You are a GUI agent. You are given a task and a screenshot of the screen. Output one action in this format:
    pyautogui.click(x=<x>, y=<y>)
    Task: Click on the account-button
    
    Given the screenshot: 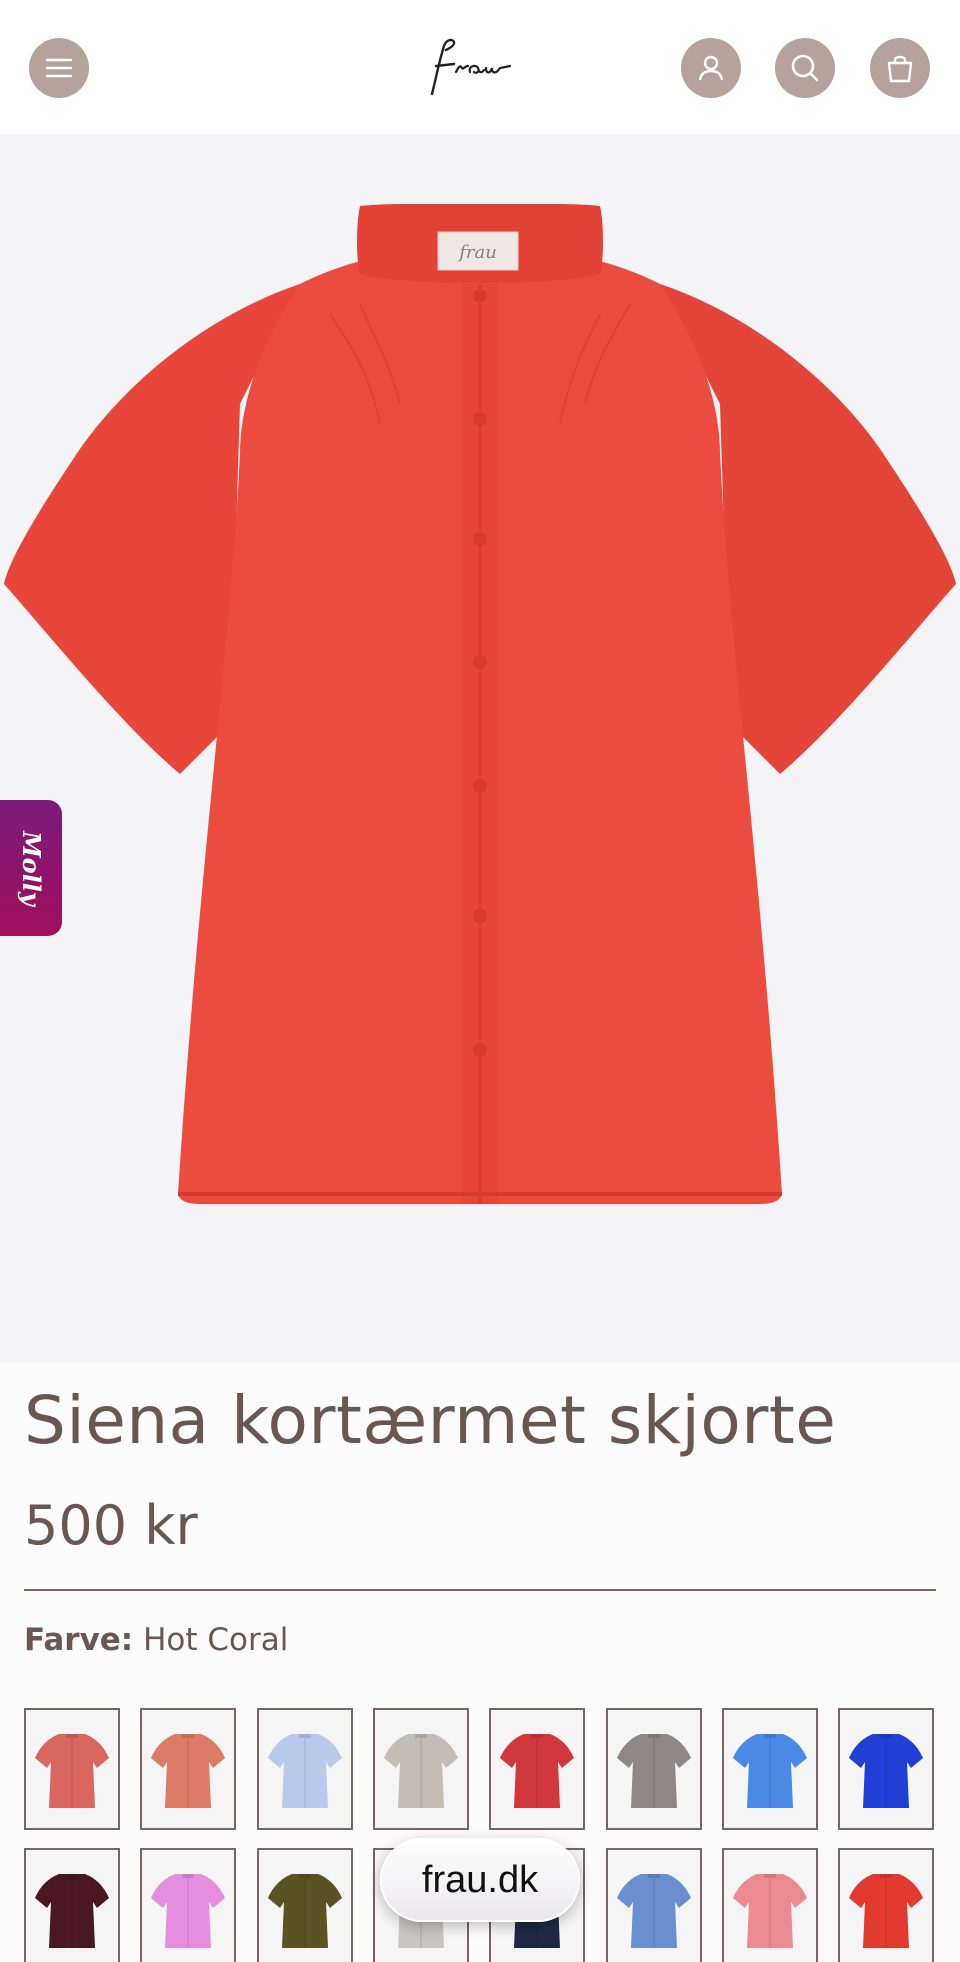 What is the action you would take?
    pyautogui.click(x=711, y=68)
    